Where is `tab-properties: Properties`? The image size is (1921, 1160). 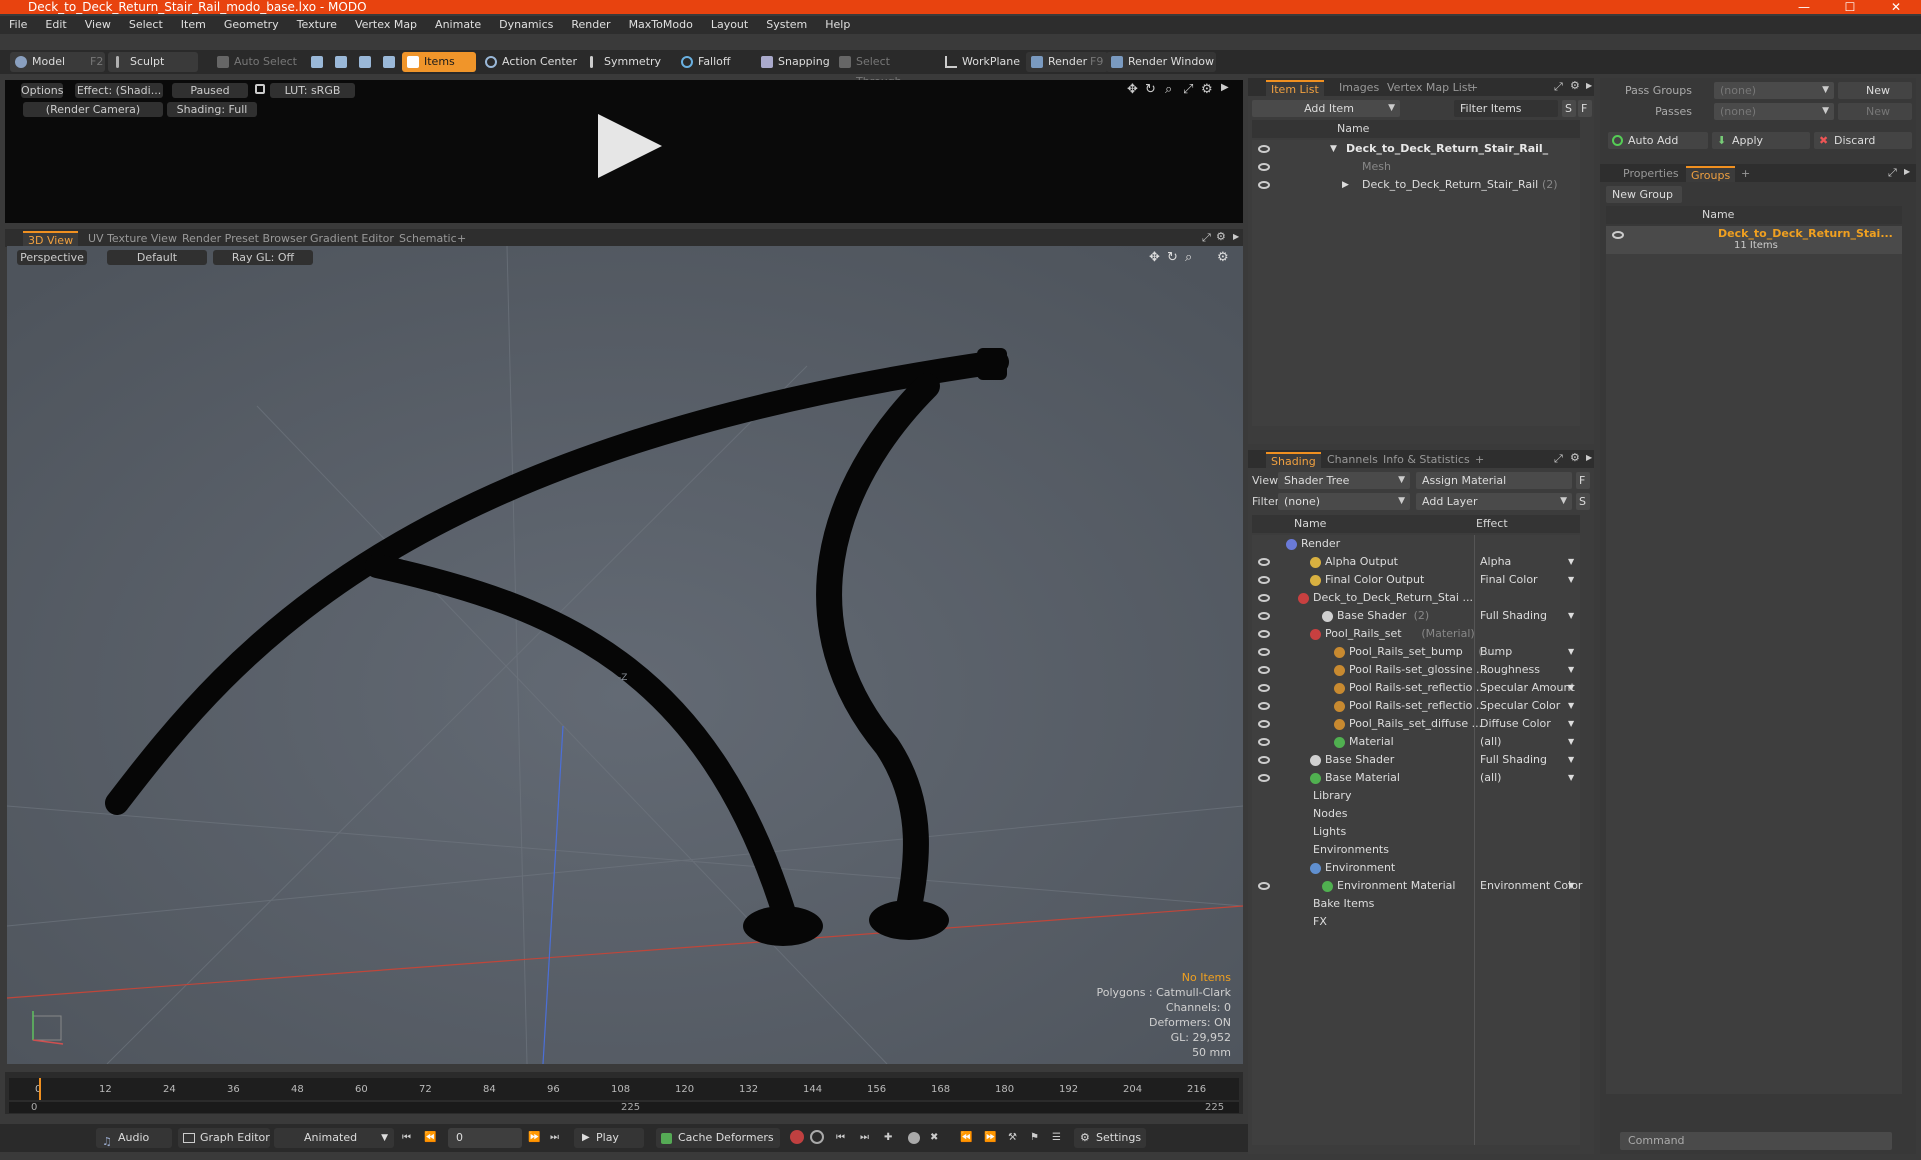
tab-properties: Properties is located at coordinates (1651, 174).